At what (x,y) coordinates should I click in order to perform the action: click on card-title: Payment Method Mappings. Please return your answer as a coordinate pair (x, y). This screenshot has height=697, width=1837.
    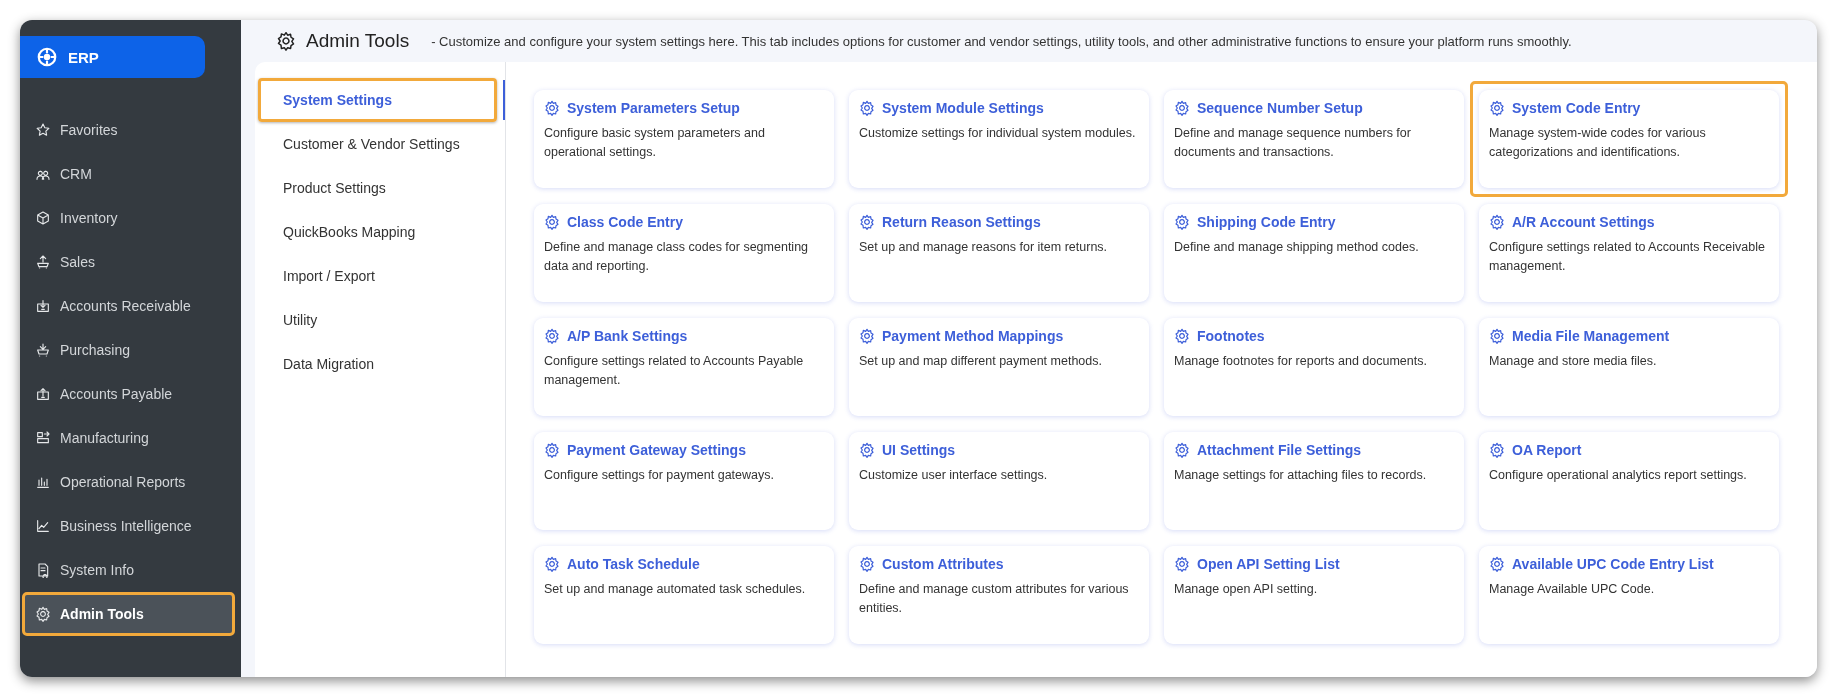
    Looking at the image, I should click on (973, 336).